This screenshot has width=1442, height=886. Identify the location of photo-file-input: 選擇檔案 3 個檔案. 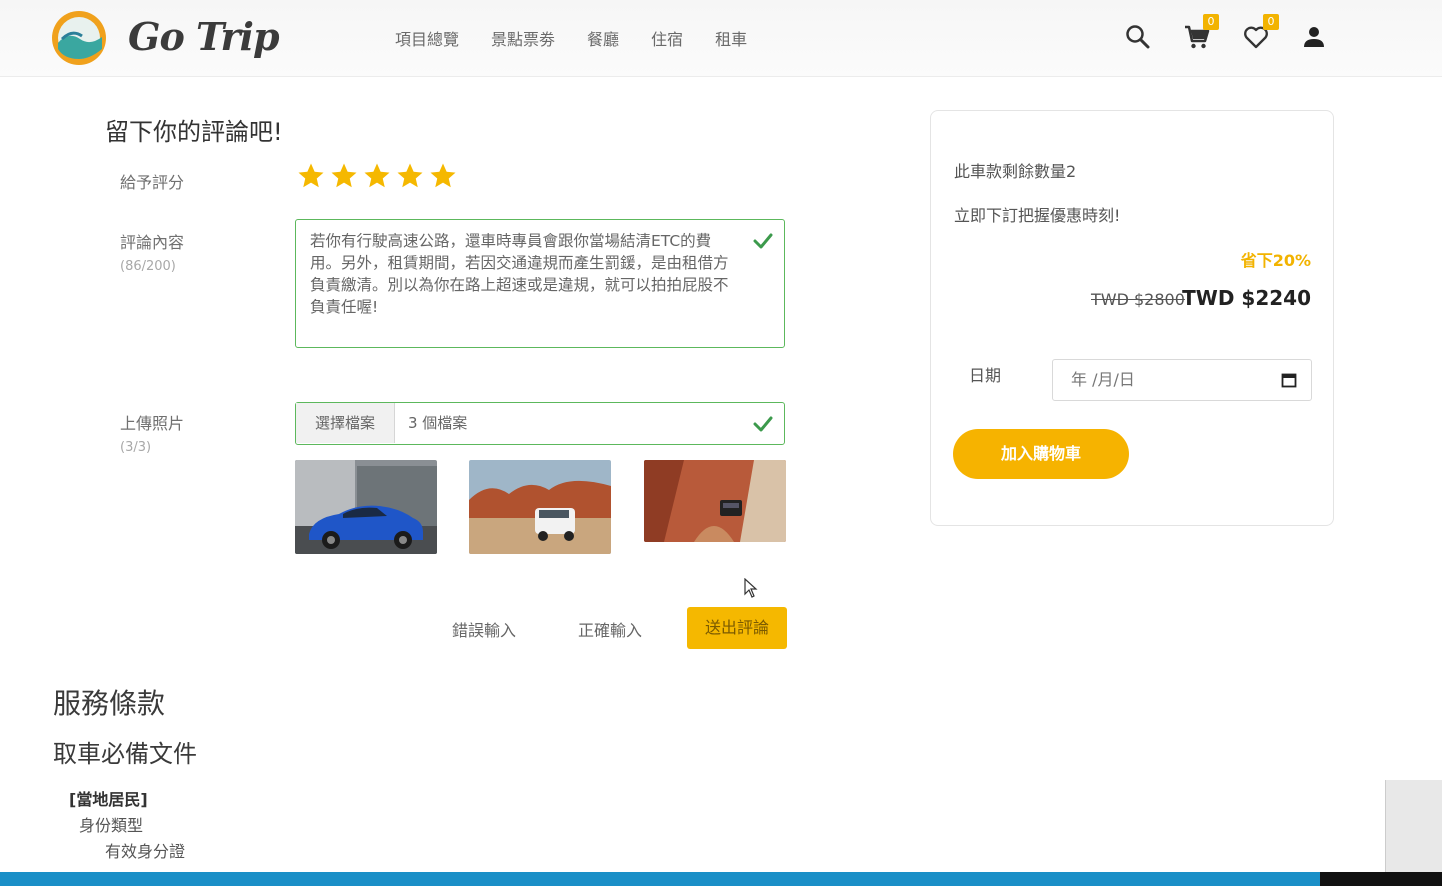
(540, 423).